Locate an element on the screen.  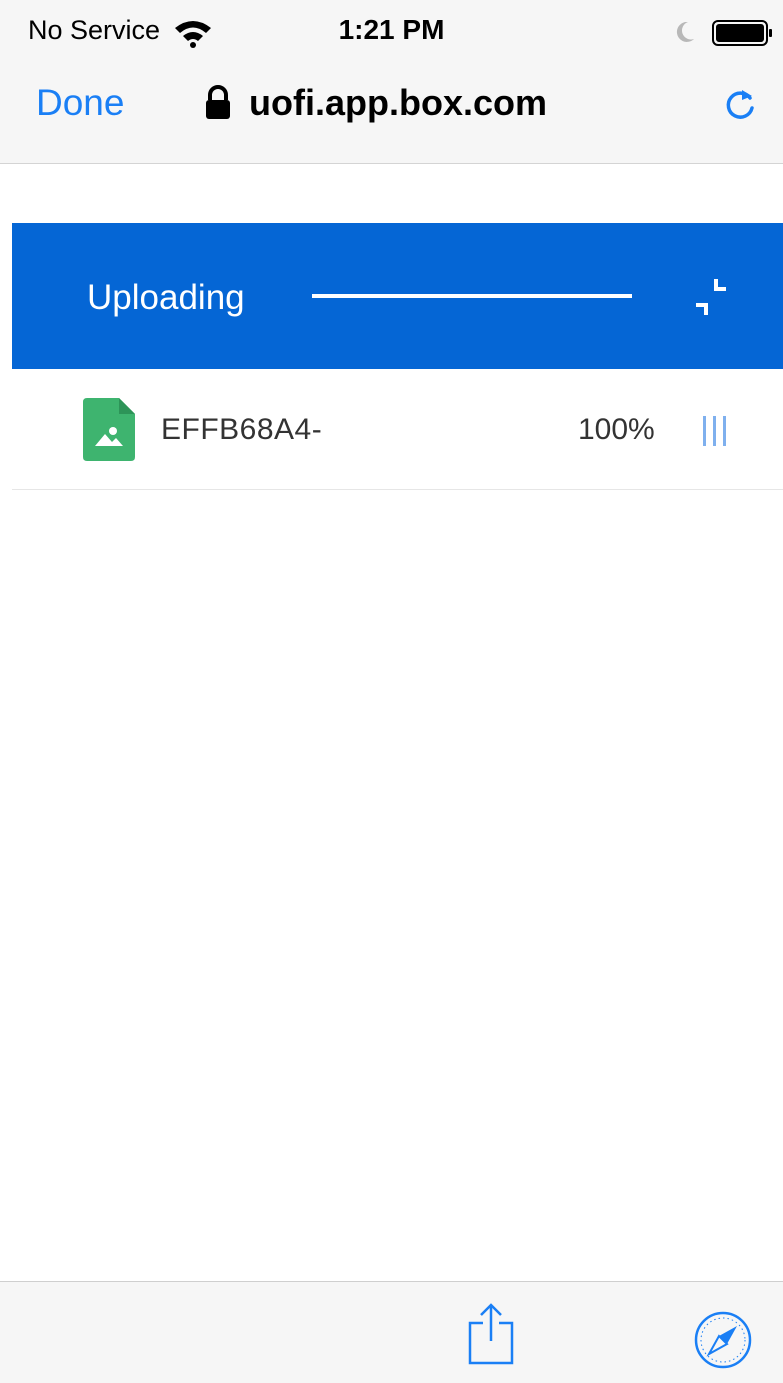
upload-title: Uploading is located at coordinates (166, 297).